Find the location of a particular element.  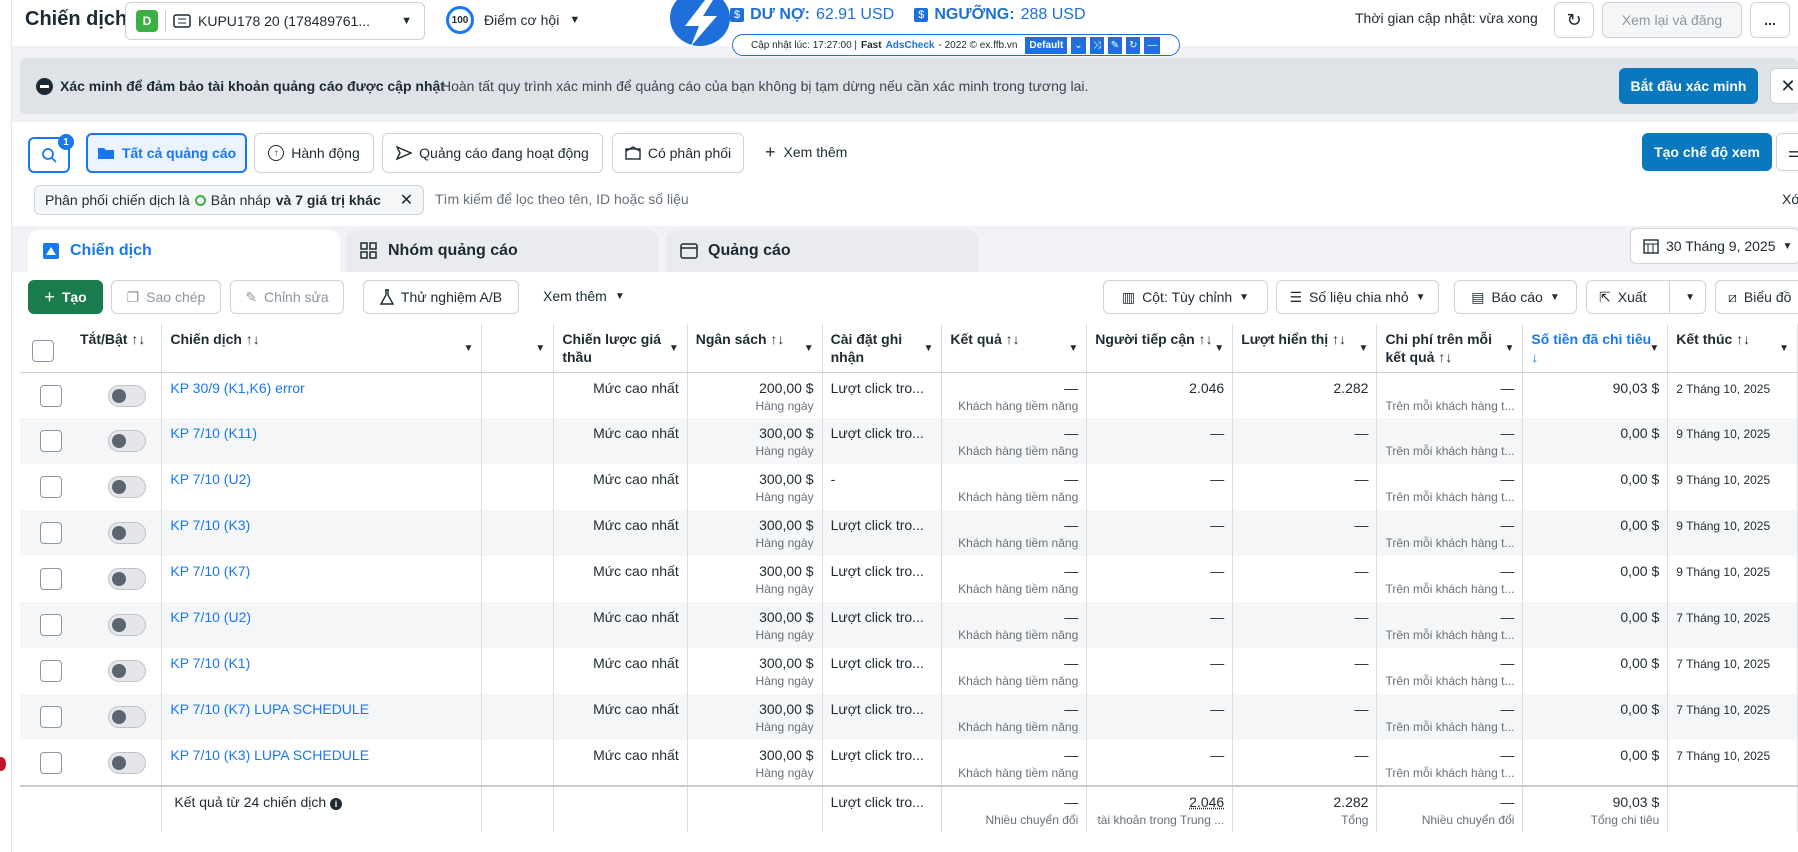

ad-icon is located at coordinates (689, 251).